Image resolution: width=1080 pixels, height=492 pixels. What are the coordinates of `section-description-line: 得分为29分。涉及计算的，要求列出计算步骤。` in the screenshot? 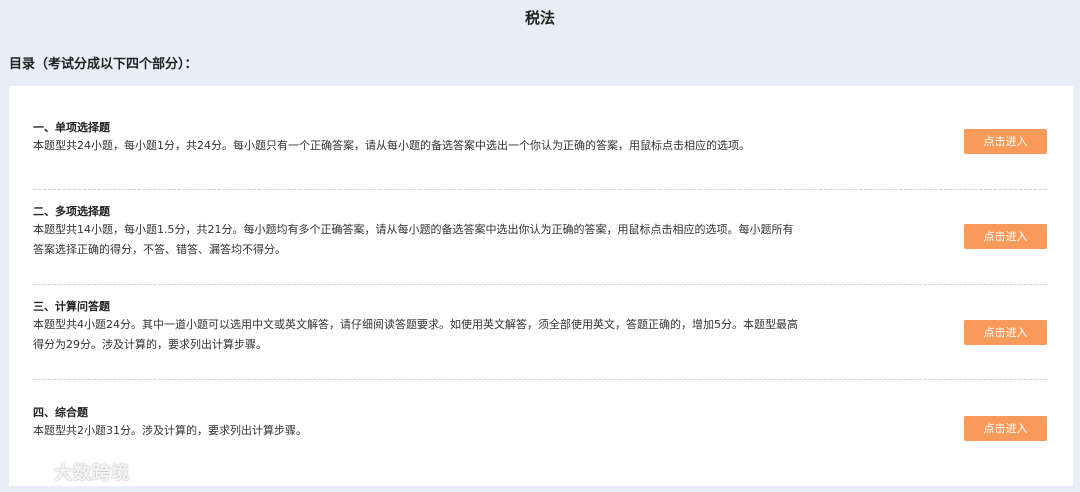 It's located at (150, 344).